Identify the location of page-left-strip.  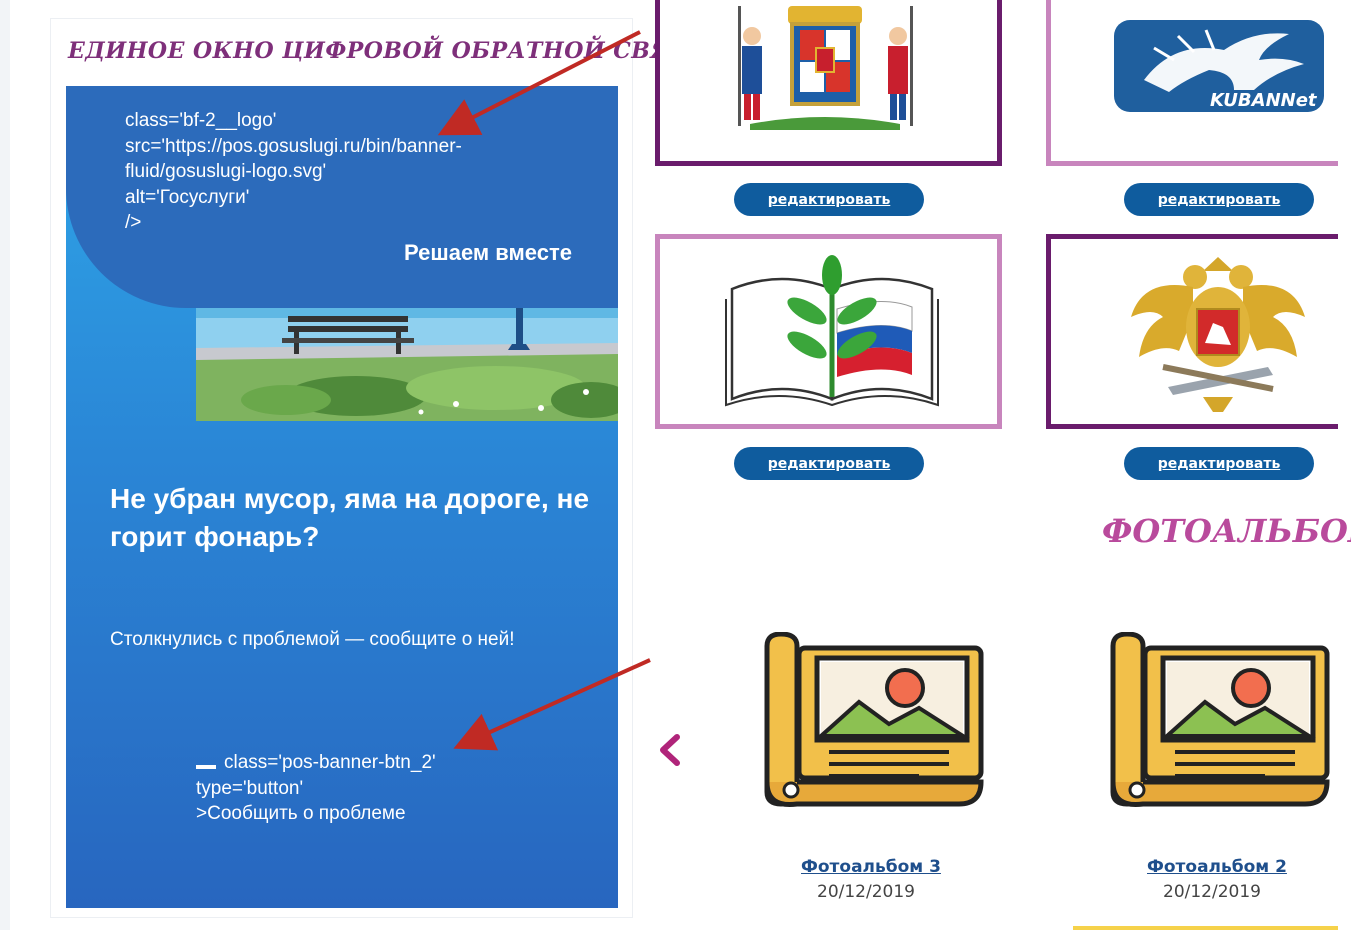
(5, 465).